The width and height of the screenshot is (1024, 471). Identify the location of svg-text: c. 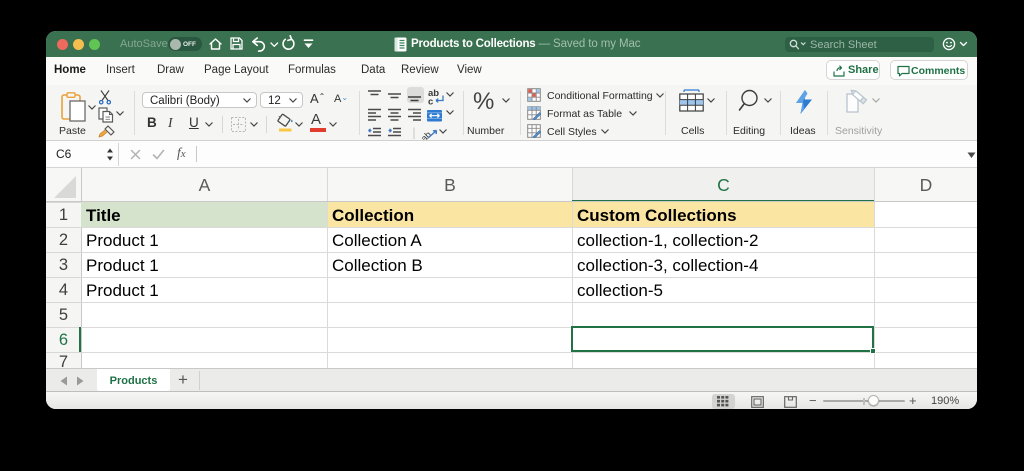
(430, 102).